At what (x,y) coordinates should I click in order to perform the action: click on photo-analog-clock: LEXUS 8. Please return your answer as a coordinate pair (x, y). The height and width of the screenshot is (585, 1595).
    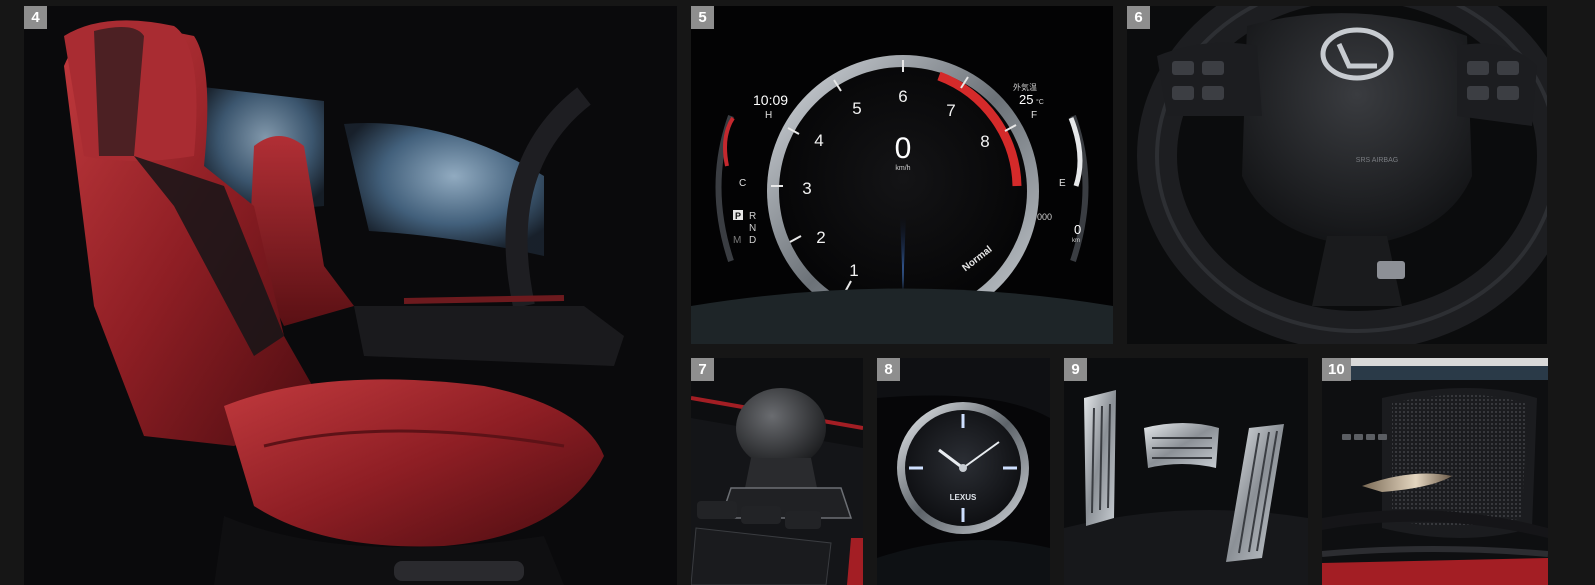
    Looking at the image, I should click on (963, 471).